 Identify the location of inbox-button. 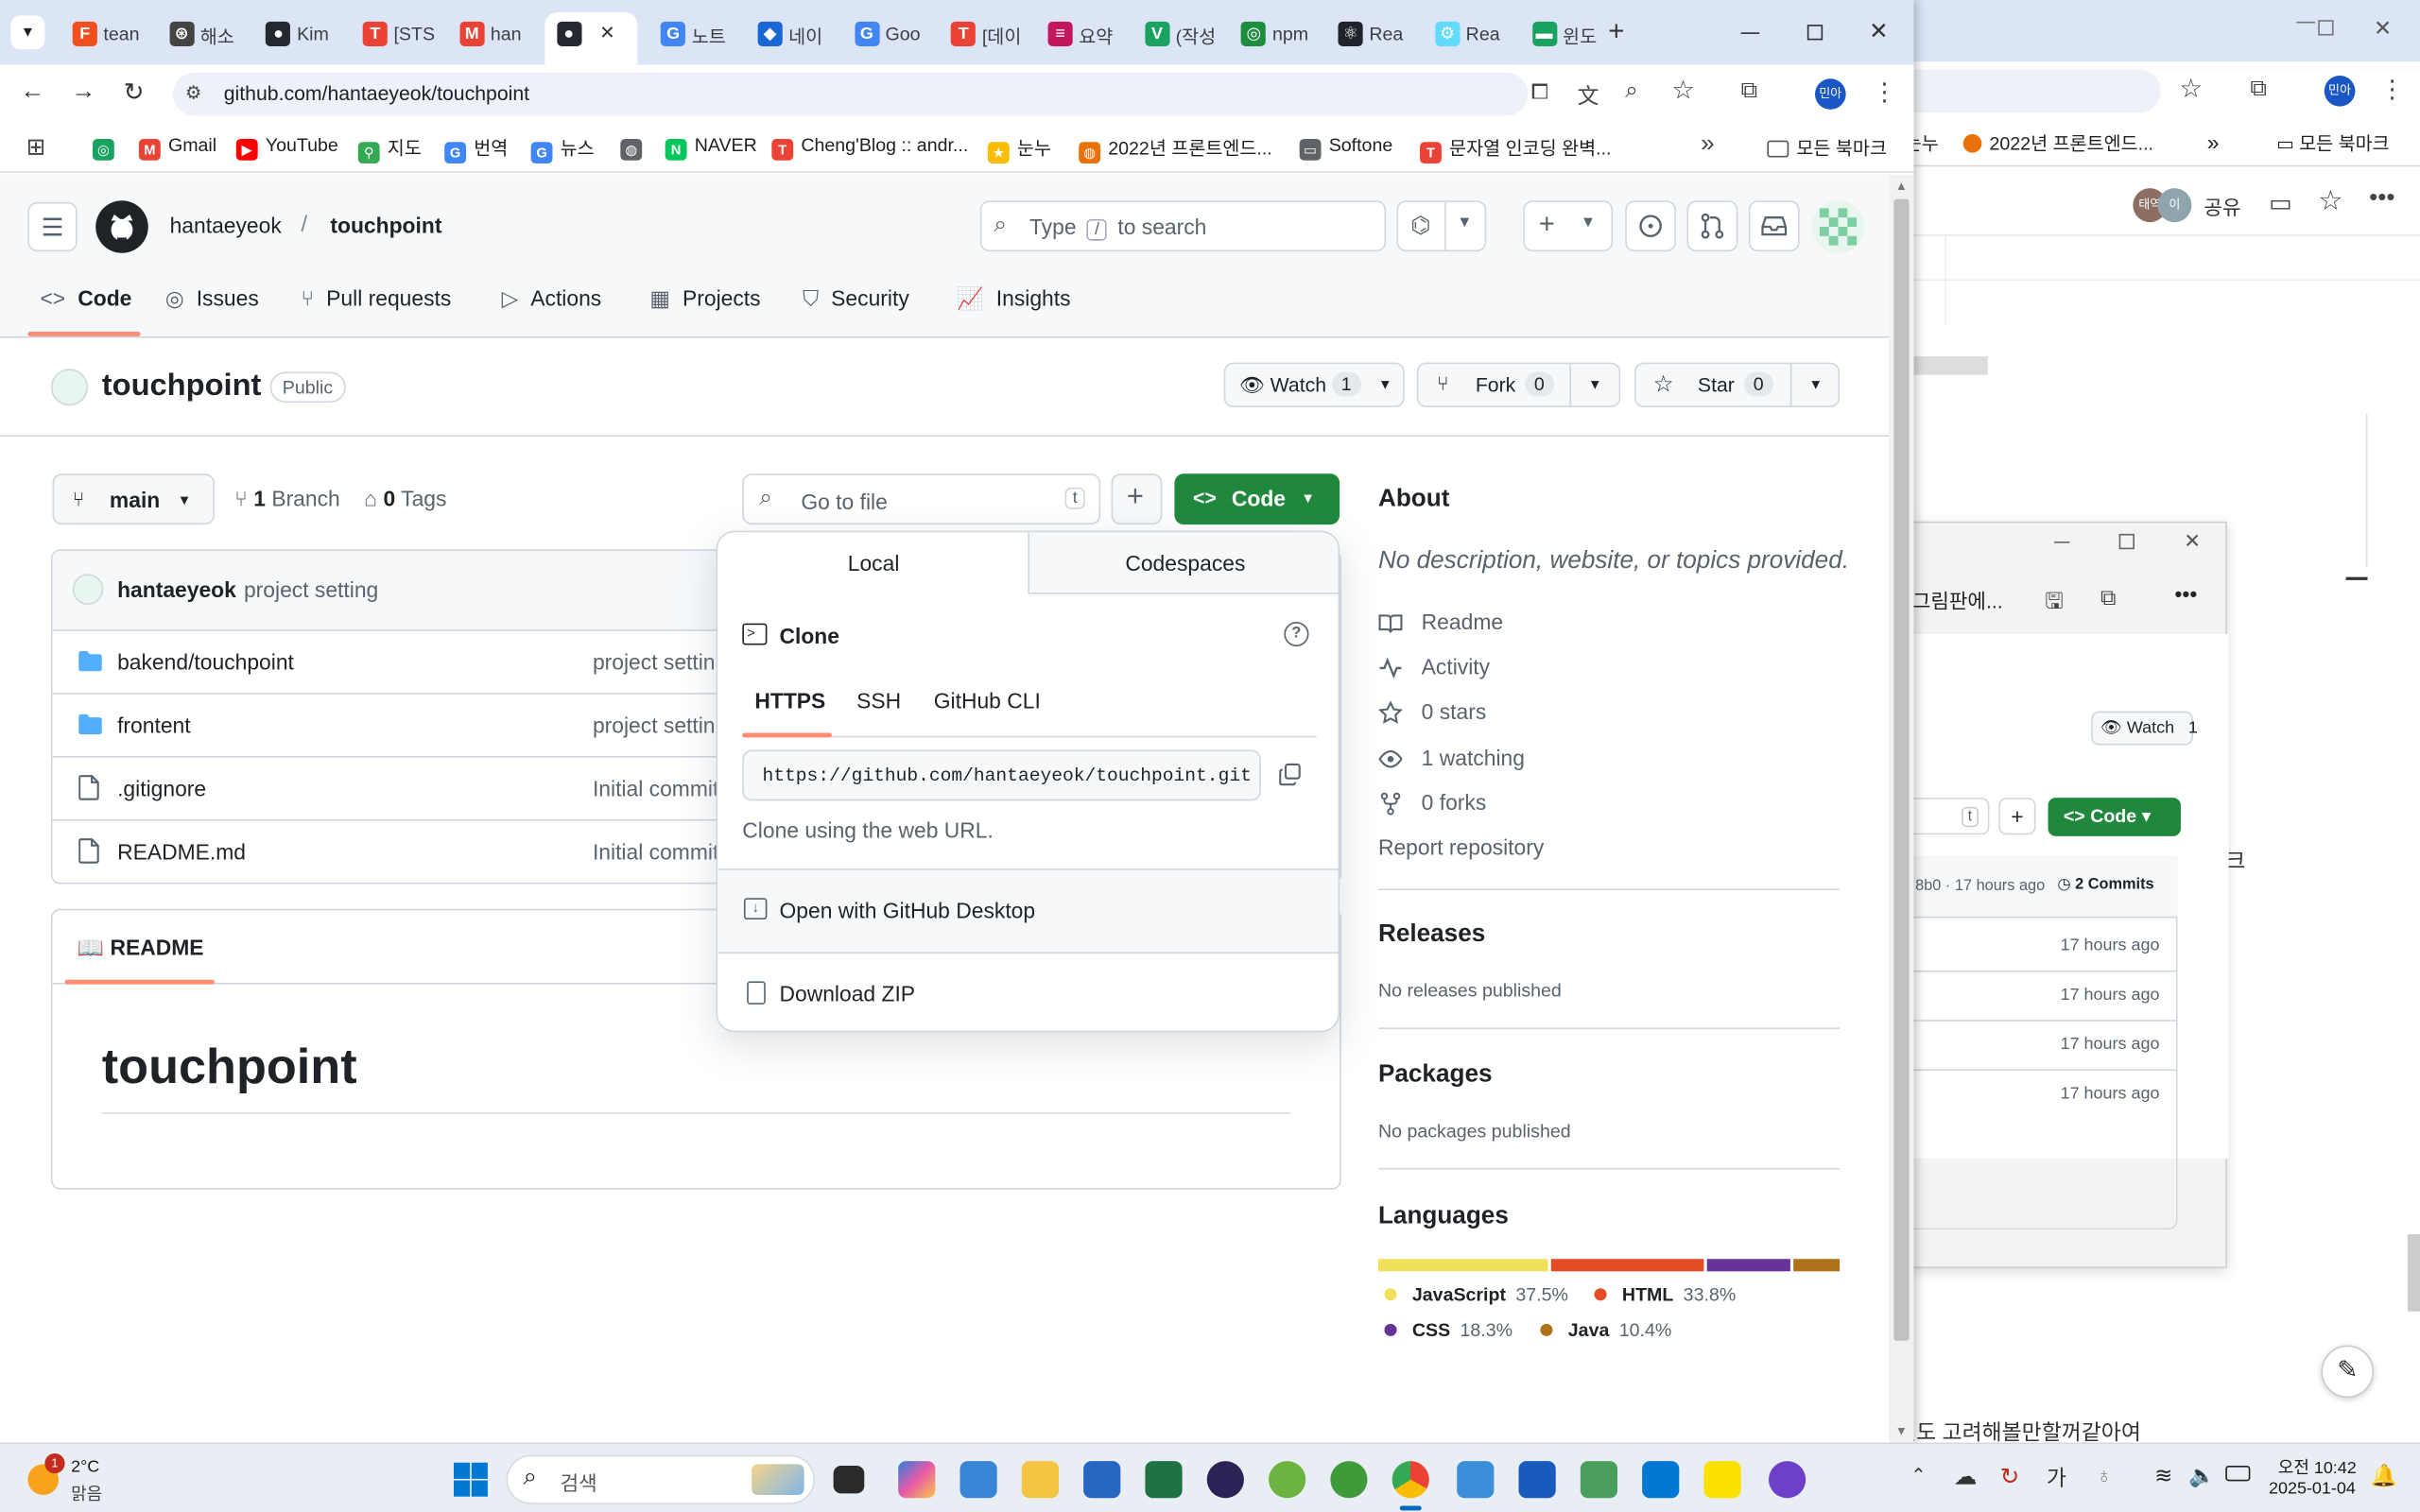
(1774, 226).